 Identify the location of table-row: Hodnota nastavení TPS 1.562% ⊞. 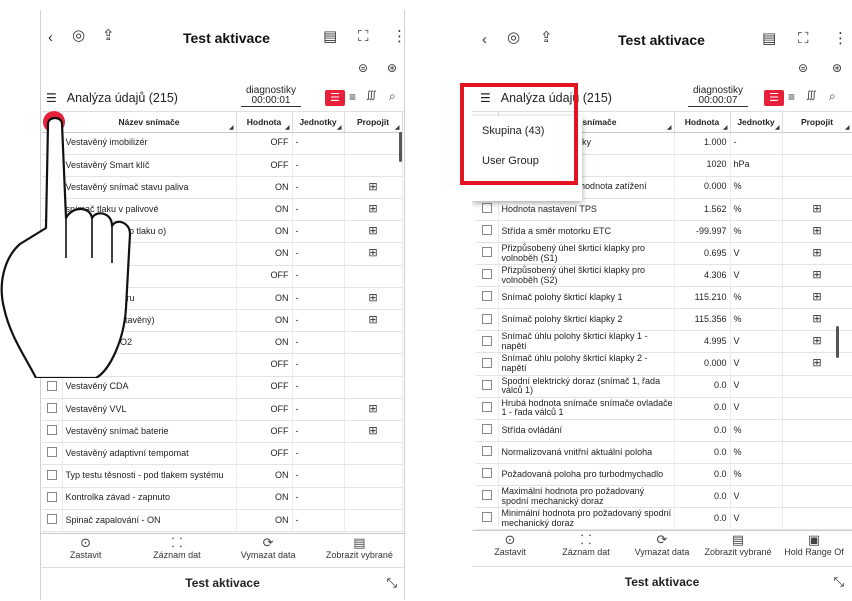
(664, 209).